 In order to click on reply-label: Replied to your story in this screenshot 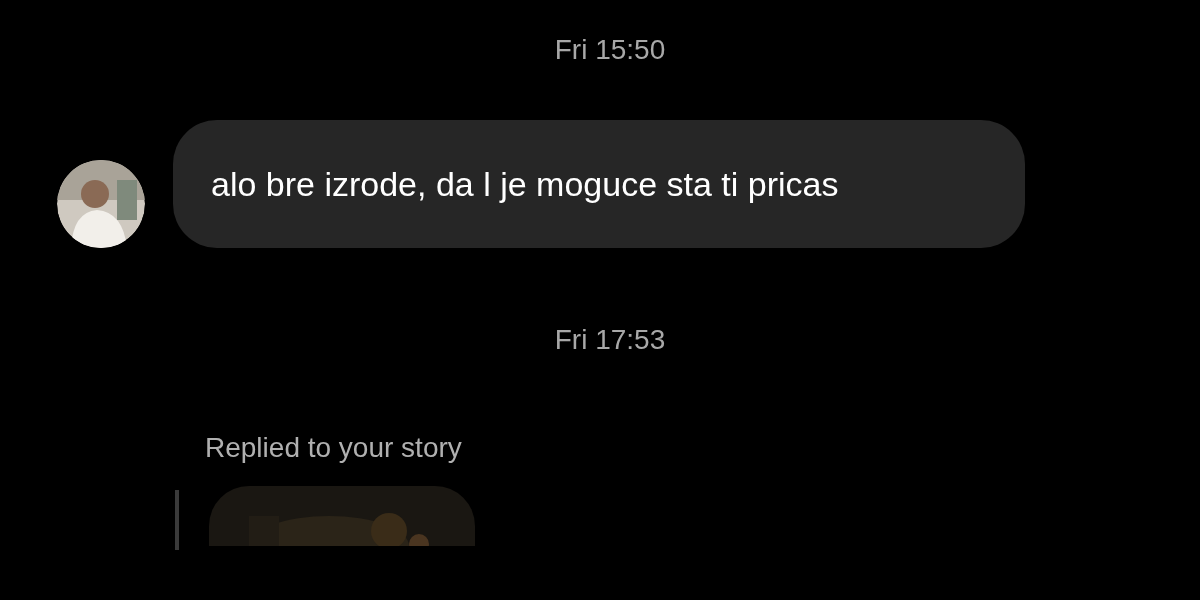, I will do `click(334, 448)`.